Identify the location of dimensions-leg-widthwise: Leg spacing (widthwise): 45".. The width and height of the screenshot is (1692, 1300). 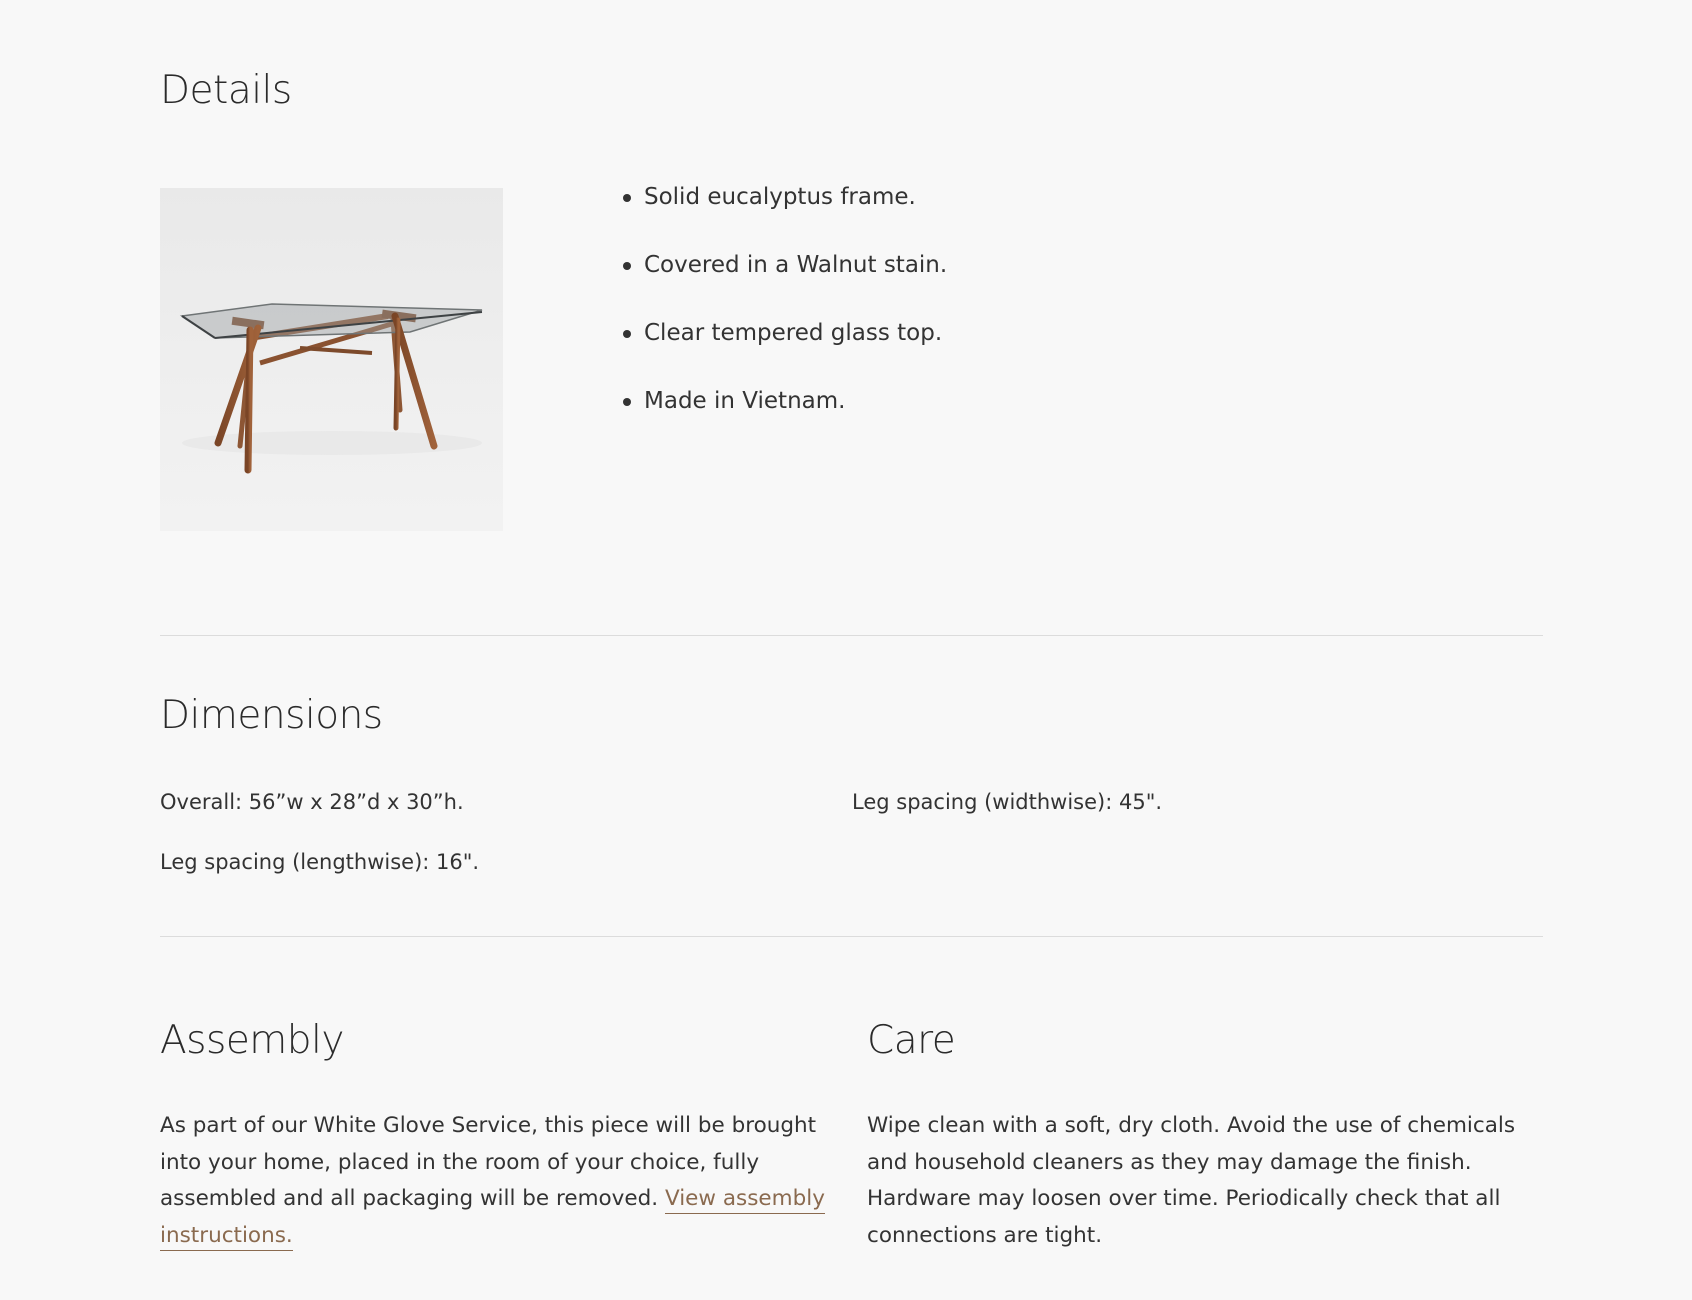
(1007, 802).